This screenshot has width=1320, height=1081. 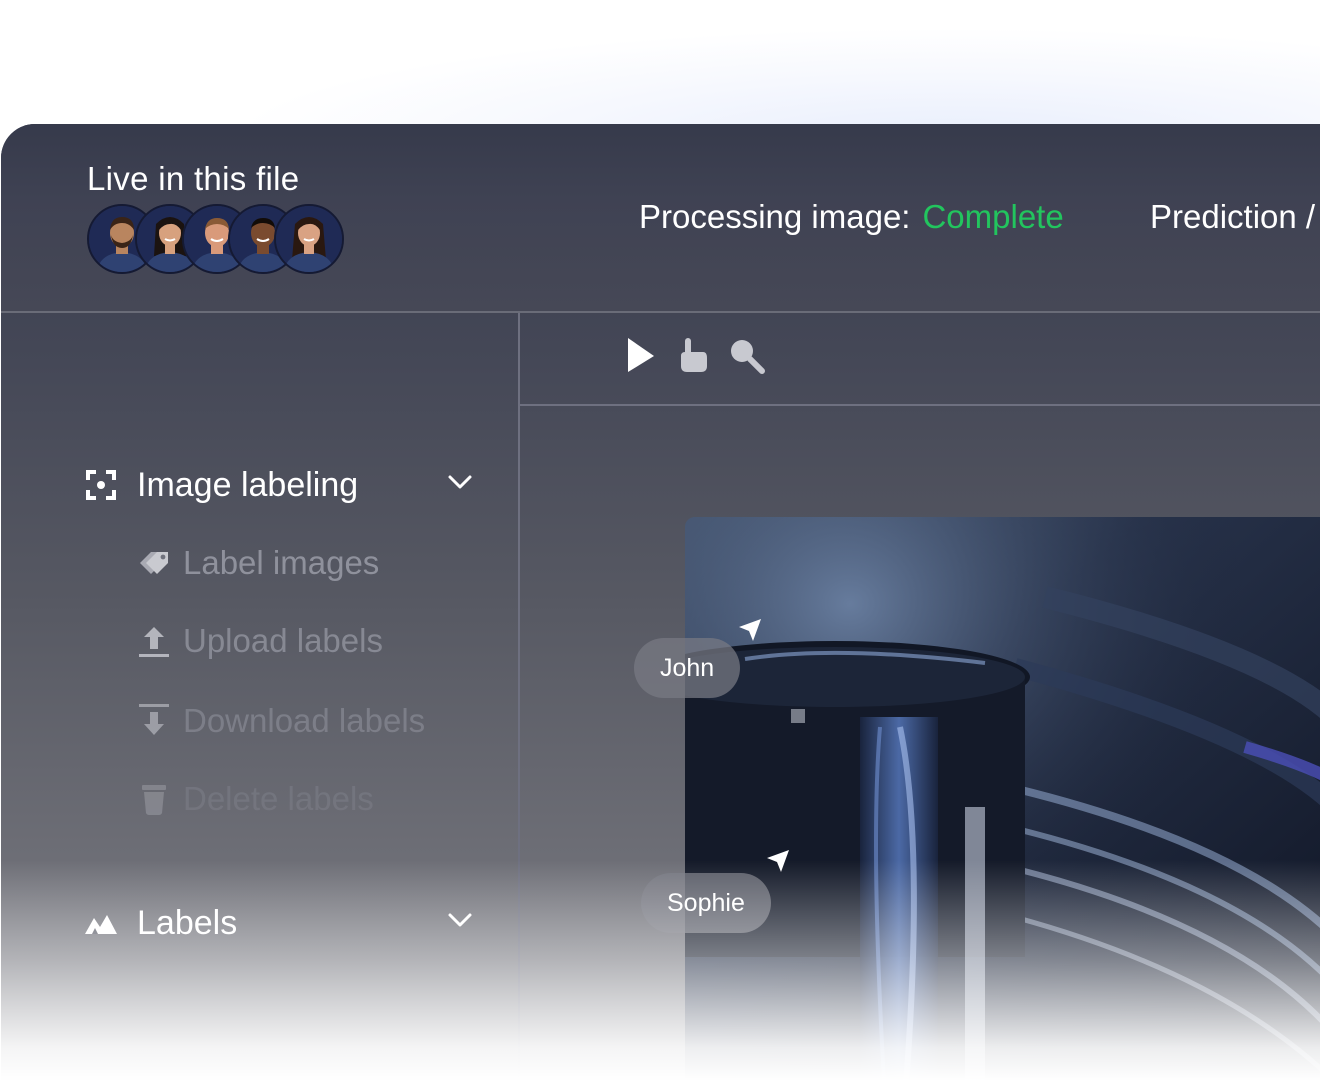 I want to click on menu-item-label: Delete labels, so click(x=278, y=798).